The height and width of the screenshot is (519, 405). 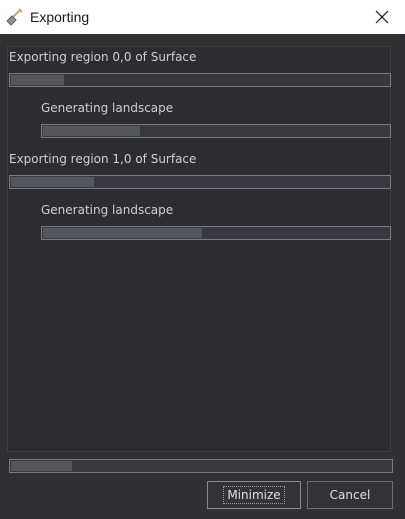 I want to click on overall-progress-bar, so click(x=201, y=466).